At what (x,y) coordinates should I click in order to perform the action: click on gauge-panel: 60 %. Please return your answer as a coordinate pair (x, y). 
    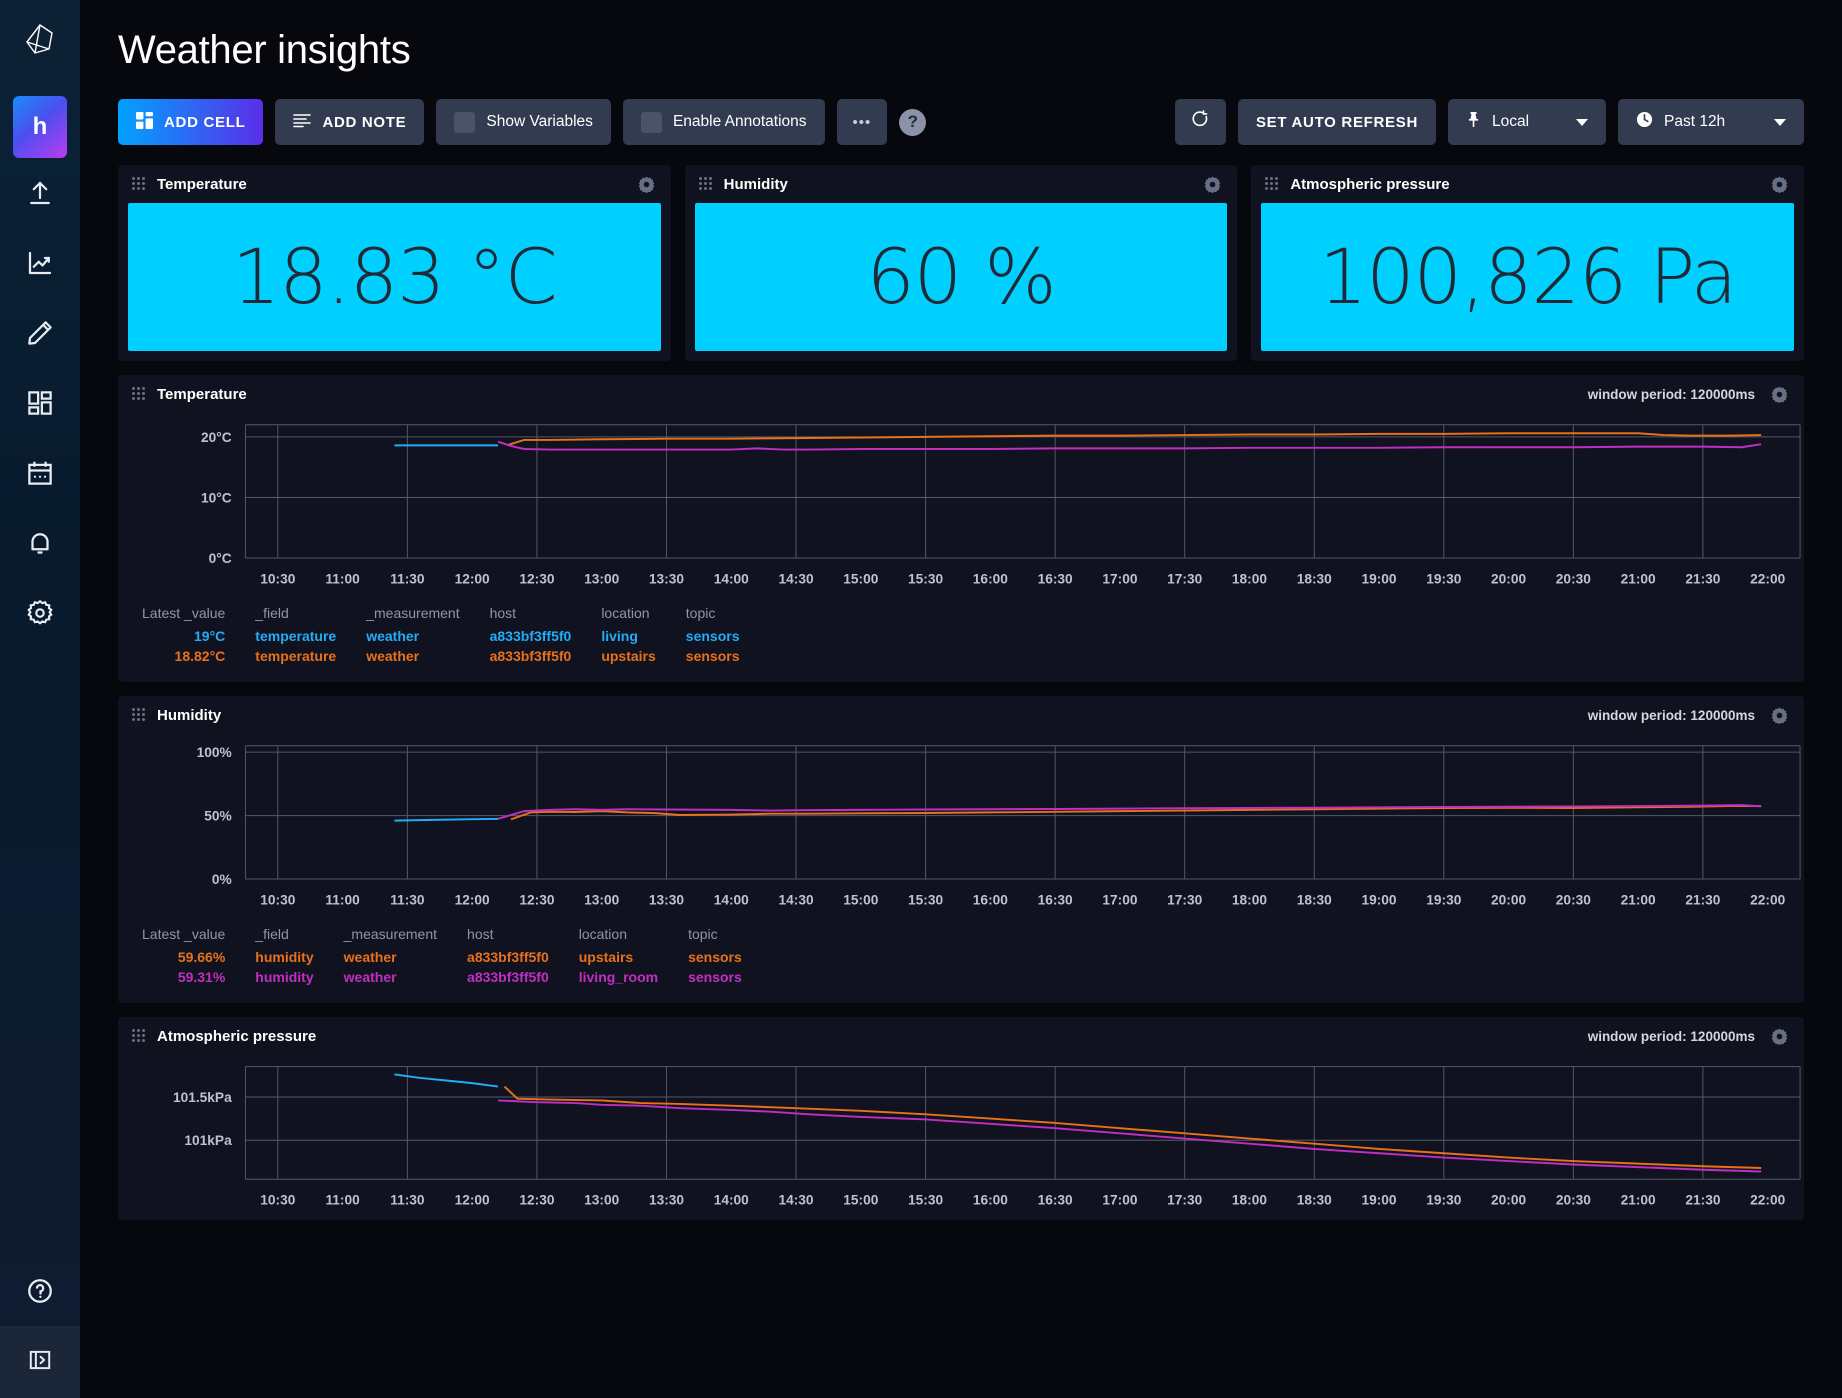
    Looking at the image, I should click on (961, 277).